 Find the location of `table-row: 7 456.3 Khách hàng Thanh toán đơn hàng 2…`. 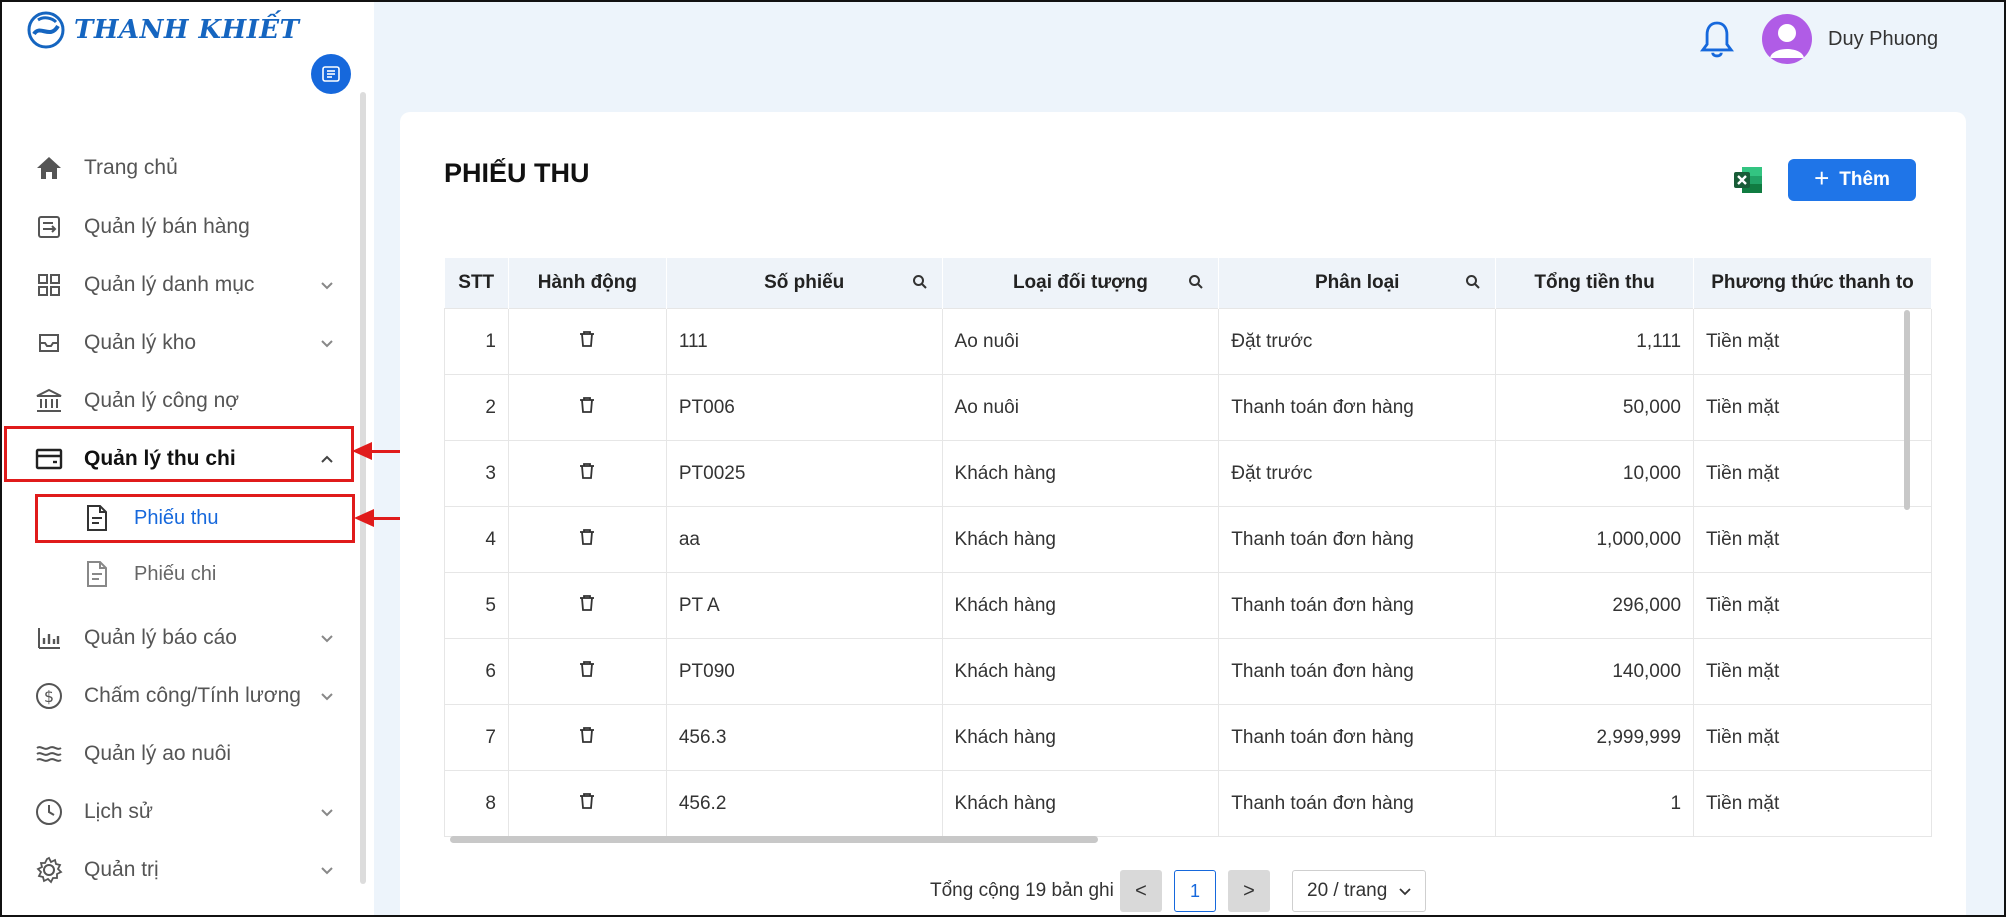

table-row: 7 456.3 Khách hàng Thanh toán đơn hàng 2… is located at coordinates (1188, 737).